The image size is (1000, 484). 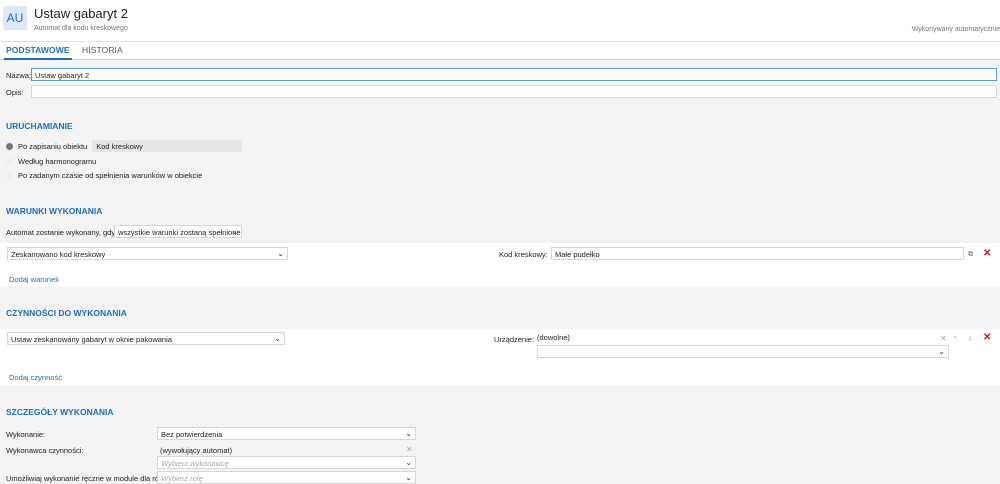 What do you see at coordinates (26, 434) in the screenshot?
I see `execution-label: Wykonanie:` at bounding box center [26, 434].